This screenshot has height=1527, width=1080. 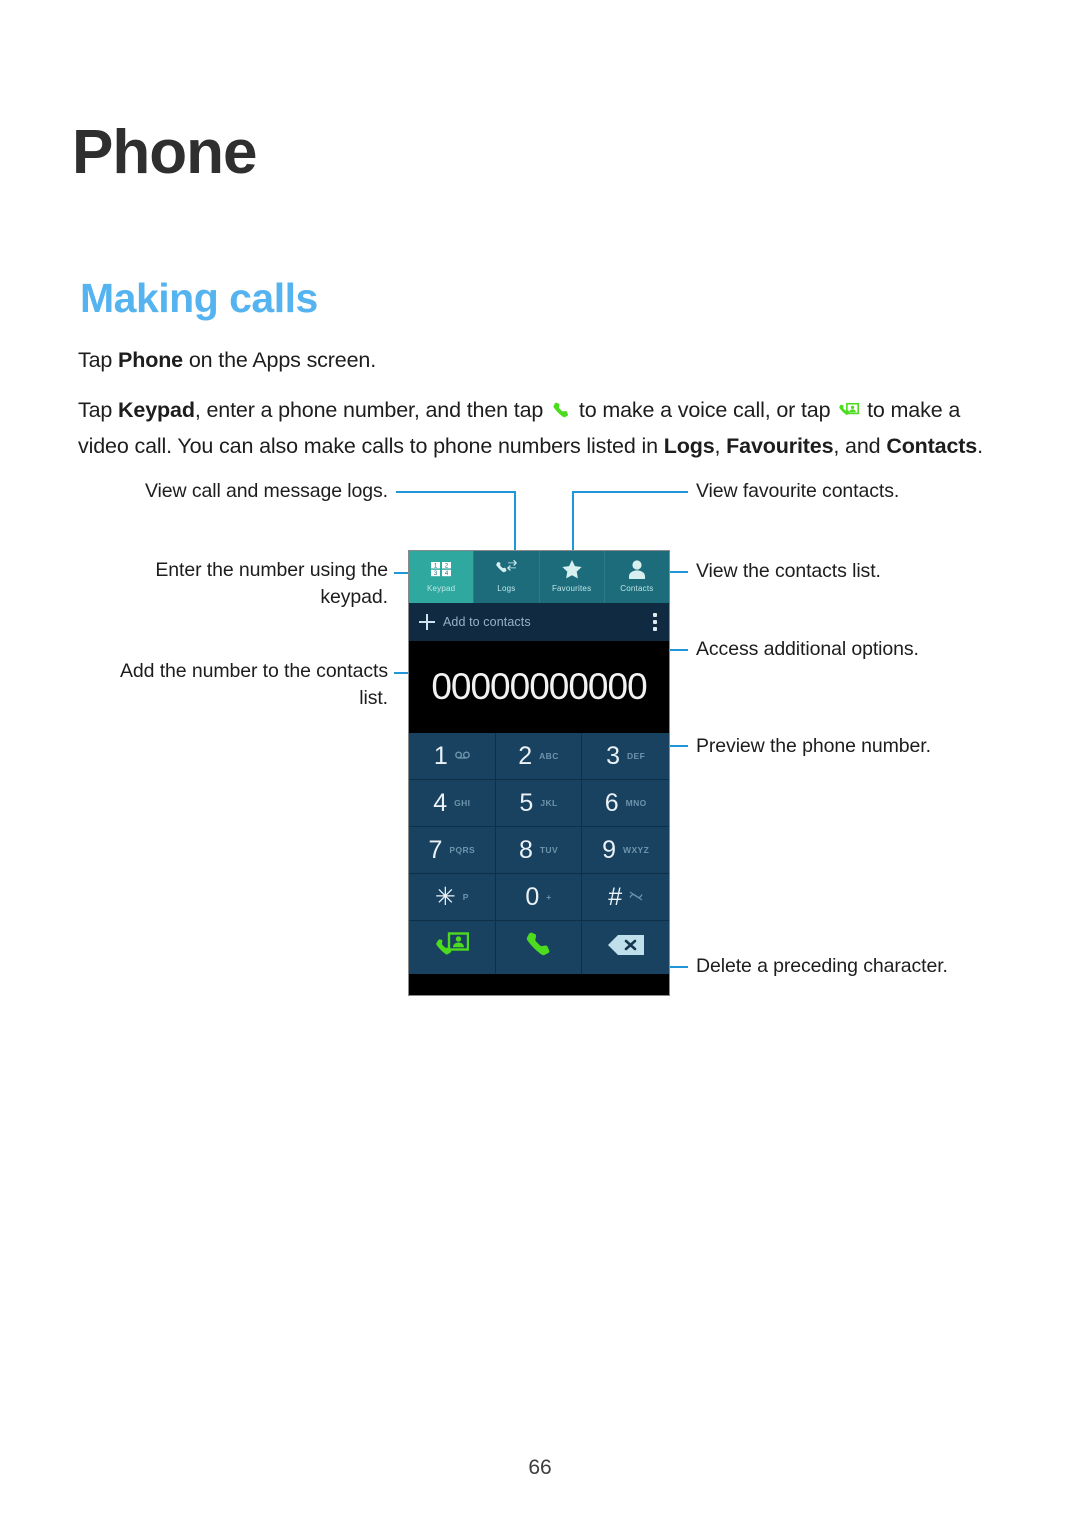 I want to click on key-8-letters: TUV, so click(x=549, y=850).